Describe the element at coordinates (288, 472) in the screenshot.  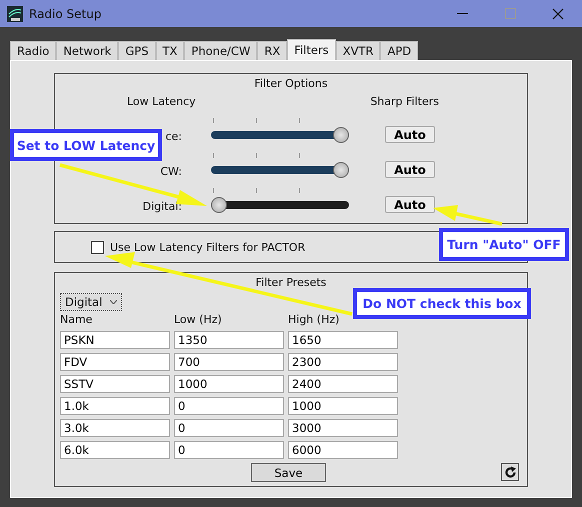
I see `save-button: Save` at that location.